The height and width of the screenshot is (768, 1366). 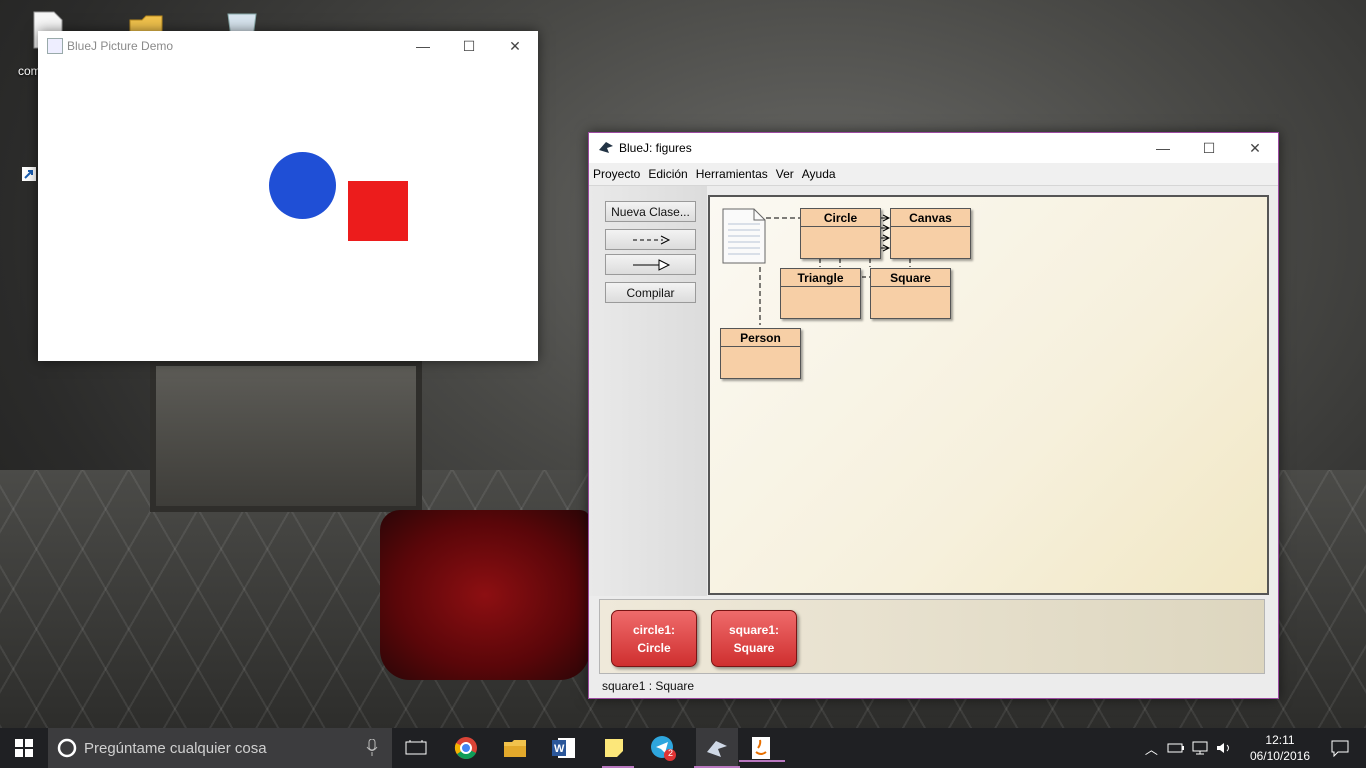 I want to click on date: 06/10/2016, so click(x=1279, y=756).